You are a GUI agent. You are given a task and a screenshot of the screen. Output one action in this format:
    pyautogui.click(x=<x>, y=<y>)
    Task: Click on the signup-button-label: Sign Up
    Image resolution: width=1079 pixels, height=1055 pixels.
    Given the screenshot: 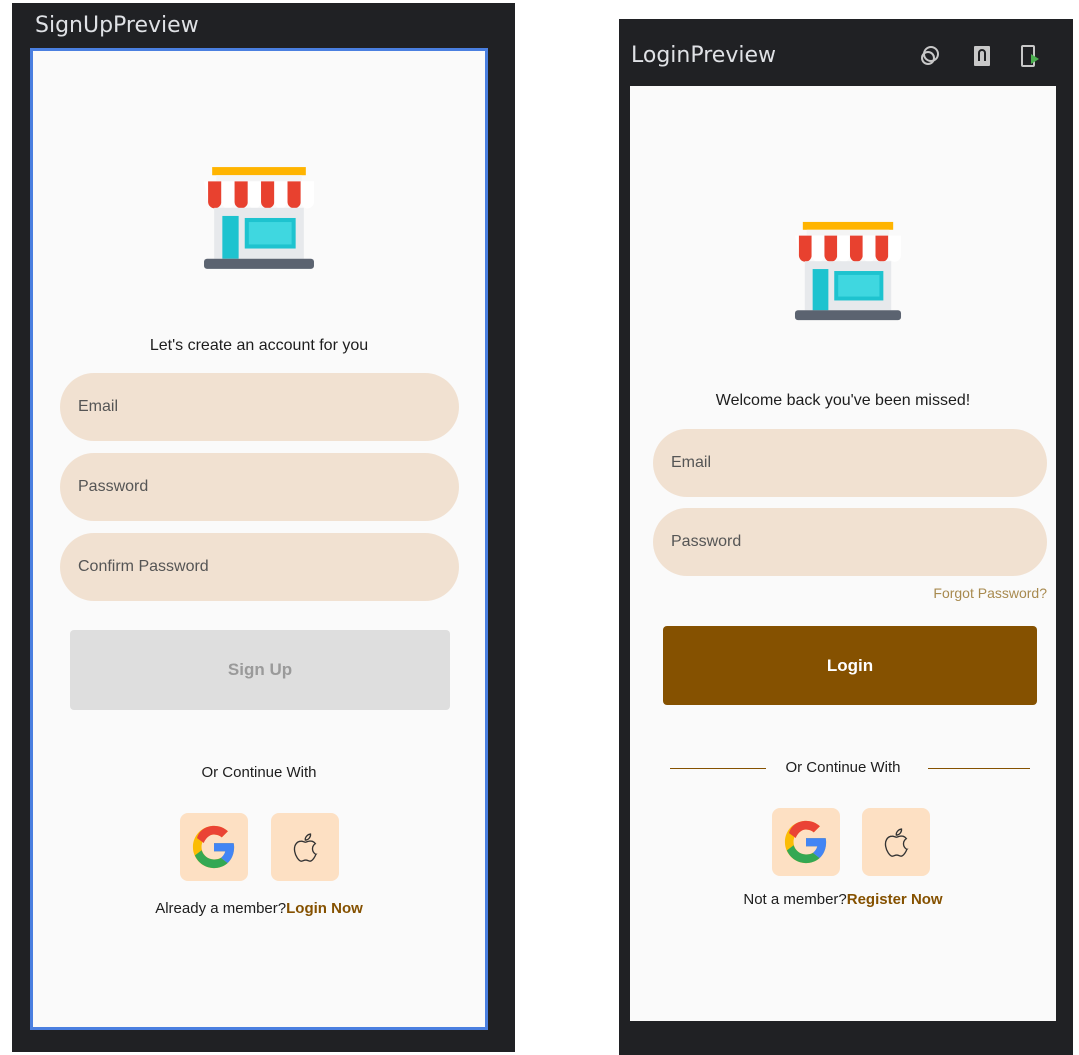 What is the action you would take?
    pyautogui.click(x=260, y=669)
    